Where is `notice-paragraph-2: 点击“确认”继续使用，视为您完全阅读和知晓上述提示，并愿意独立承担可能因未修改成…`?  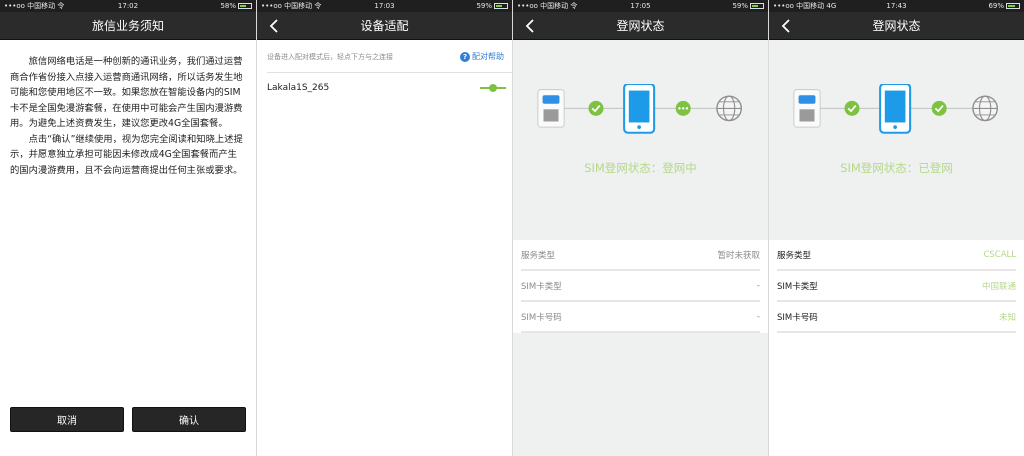
notice-paragraph-2: 点击“确认”继续使用，视为您完全阅读和知晓上述提示，并愿意独立承担可能因未修改成… is located at coordinates (126, 154).